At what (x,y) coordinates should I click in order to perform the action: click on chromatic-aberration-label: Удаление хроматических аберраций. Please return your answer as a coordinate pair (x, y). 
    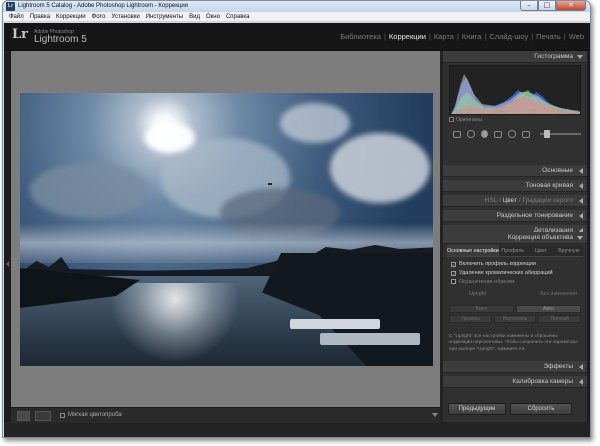
    Looking at the image, I should click on (506, 273).